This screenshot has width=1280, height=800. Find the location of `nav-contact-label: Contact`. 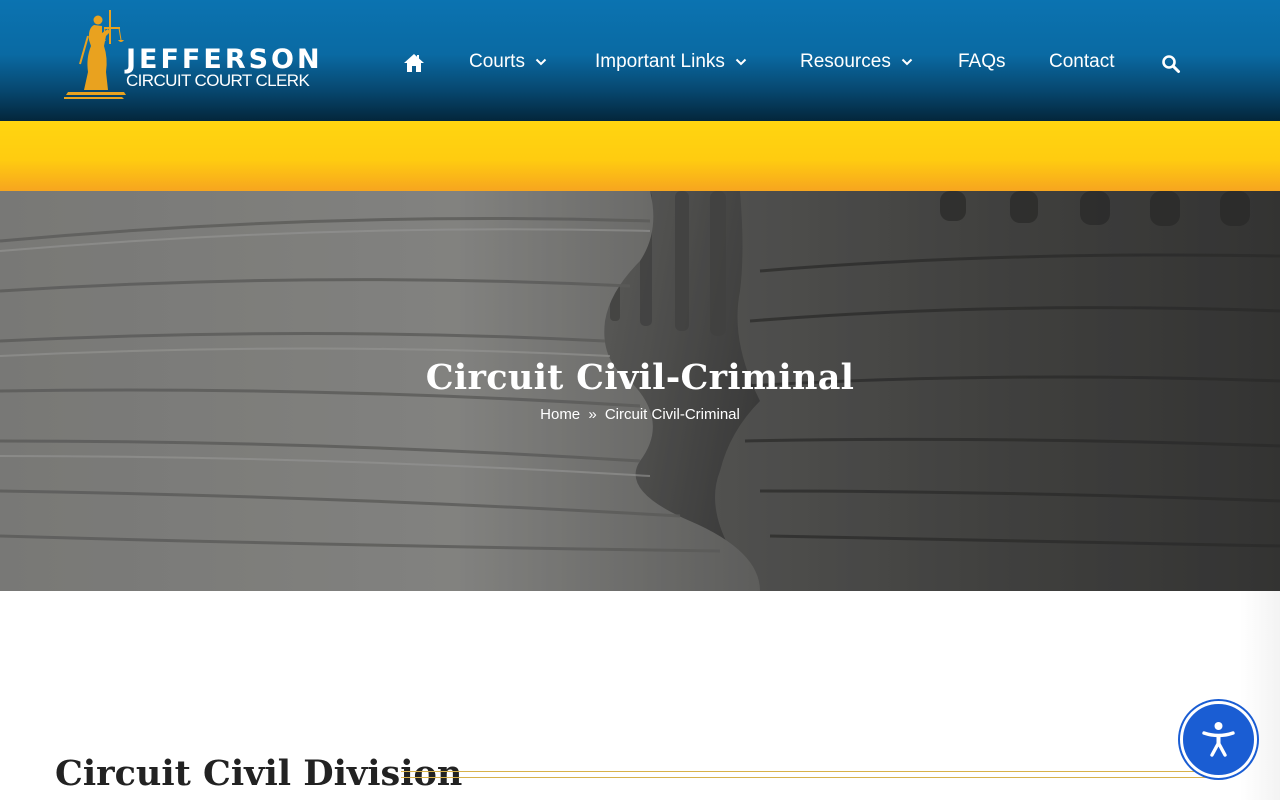

nav-contact-label: Contact is located at coordinates (1082, 61).